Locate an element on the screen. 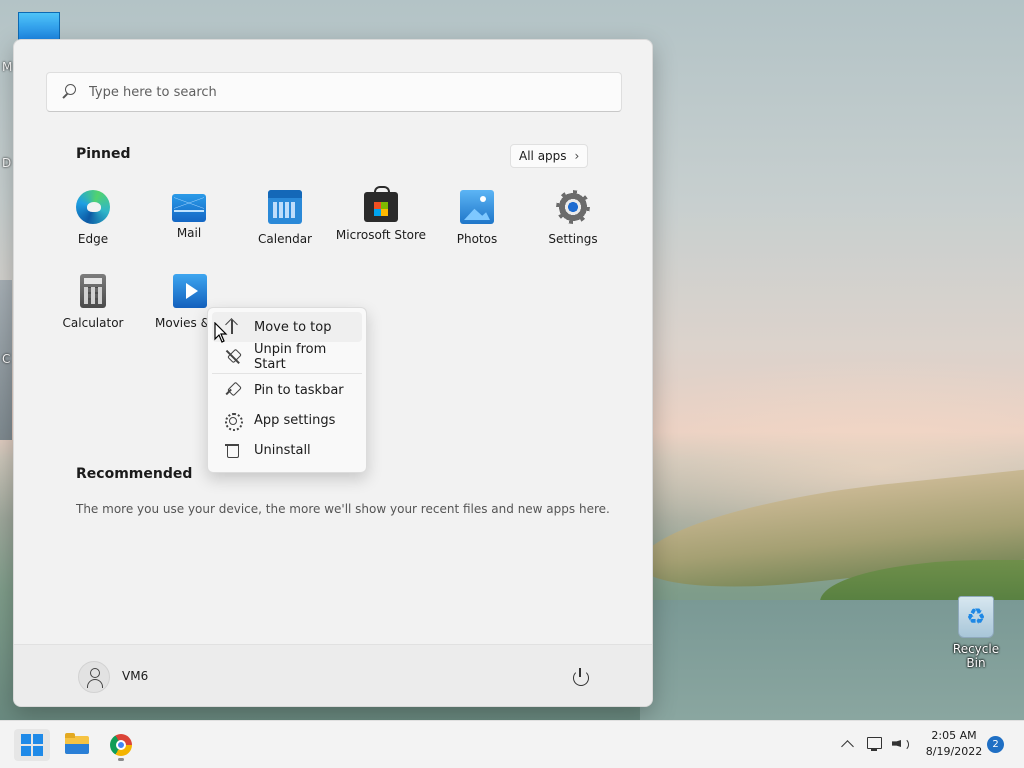  desktop-label-partial: C is located at coordinates (6, 359).